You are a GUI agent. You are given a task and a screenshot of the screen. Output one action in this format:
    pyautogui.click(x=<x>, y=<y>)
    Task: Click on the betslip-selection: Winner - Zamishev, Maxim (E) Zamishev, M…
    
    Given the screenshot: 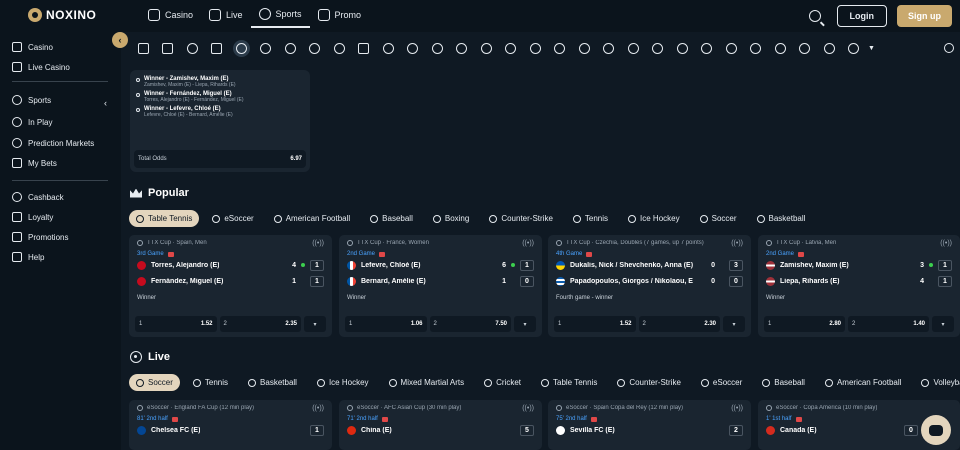 What is the action you would take?
    pyautogui.click(x=220, y=82)
    